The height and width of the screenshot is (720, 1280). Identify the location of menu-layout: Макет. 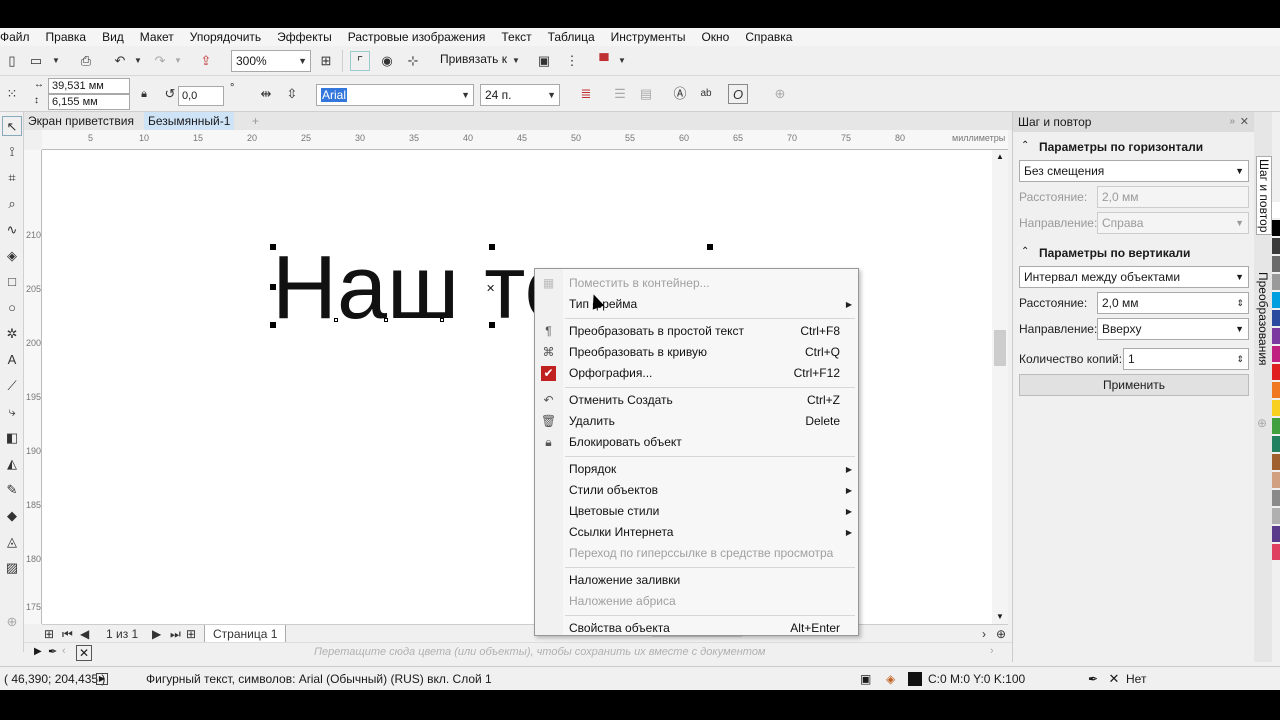
(157, 37).